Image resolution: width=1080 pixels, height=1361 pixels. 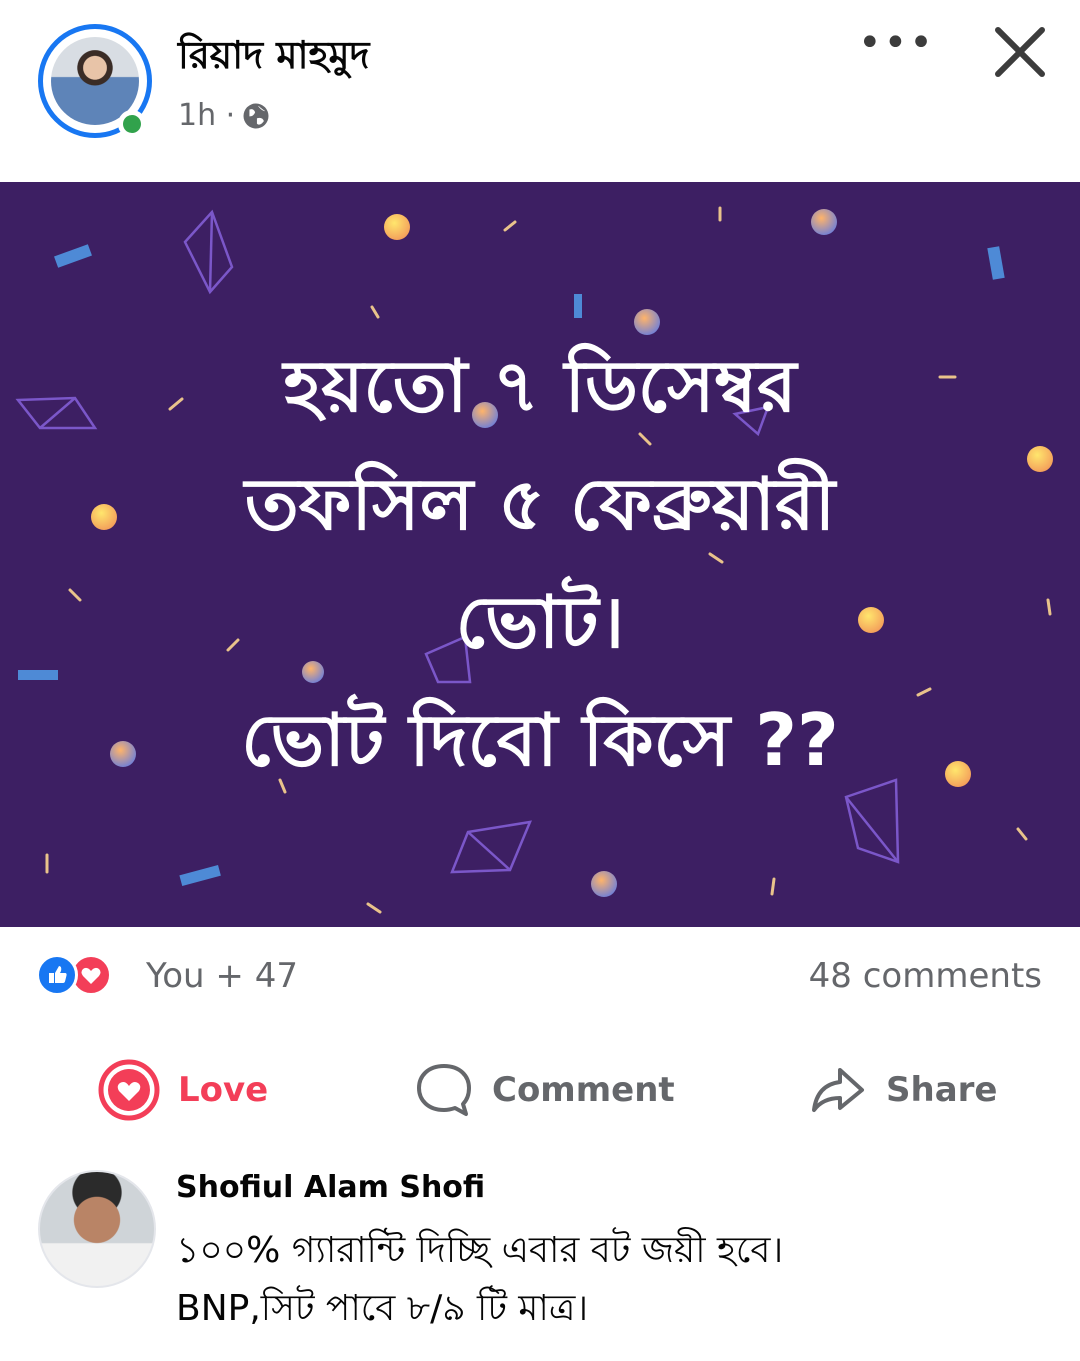 I want to click on commenter-avatar, so click(x=97, y=1229).